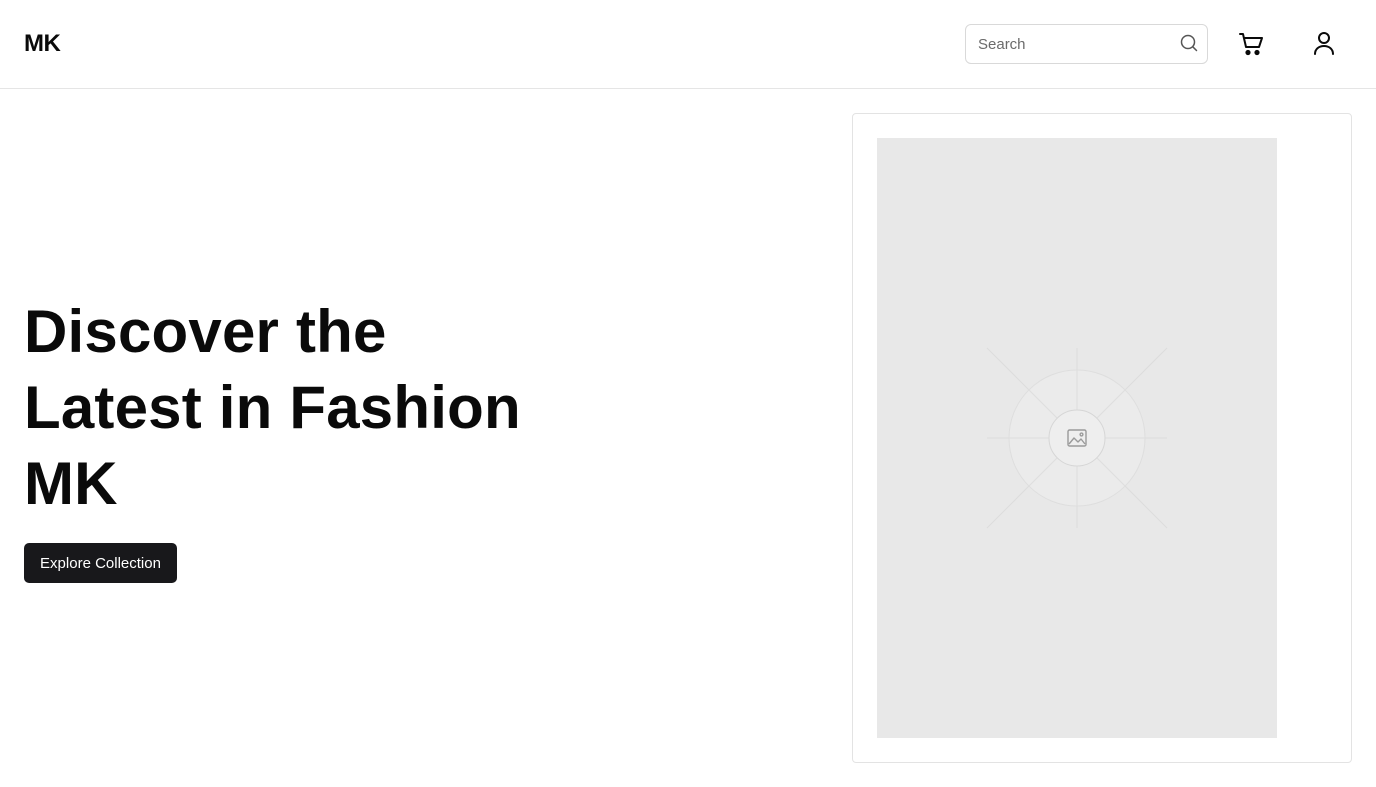  What do you see at coordinates (205, 331) in the screenshot?
I see `hero-title-line: Discover the` at bounding box center [205, 331].